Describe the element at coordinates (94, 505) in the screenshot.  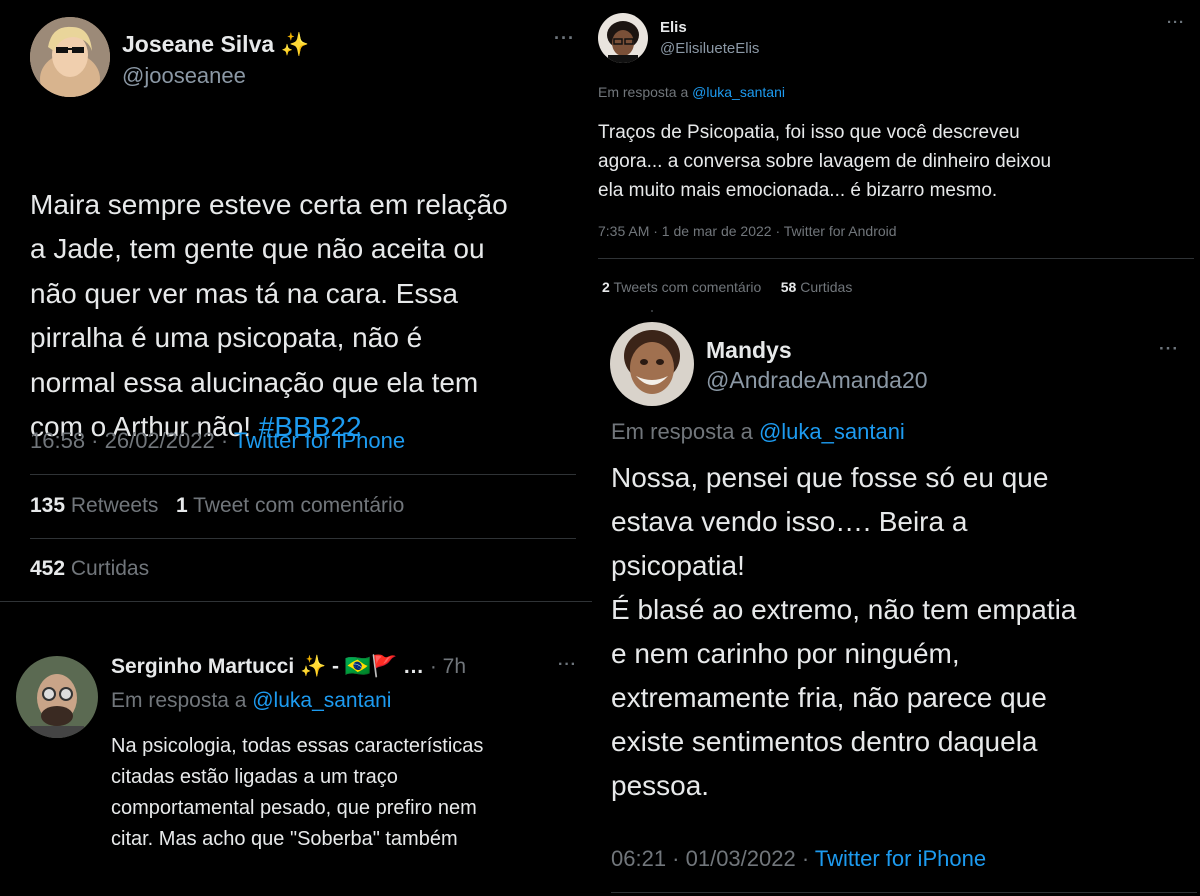
I see `retweets-stat: 135 Retweets` at that location.